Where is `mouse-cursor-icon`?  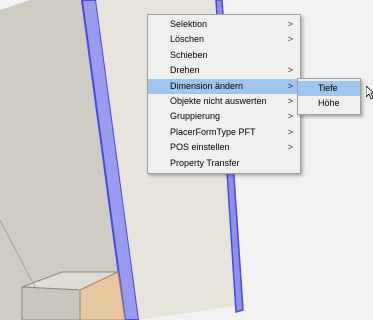
mouse-cursor-icon is located at coordinates (369, 93).